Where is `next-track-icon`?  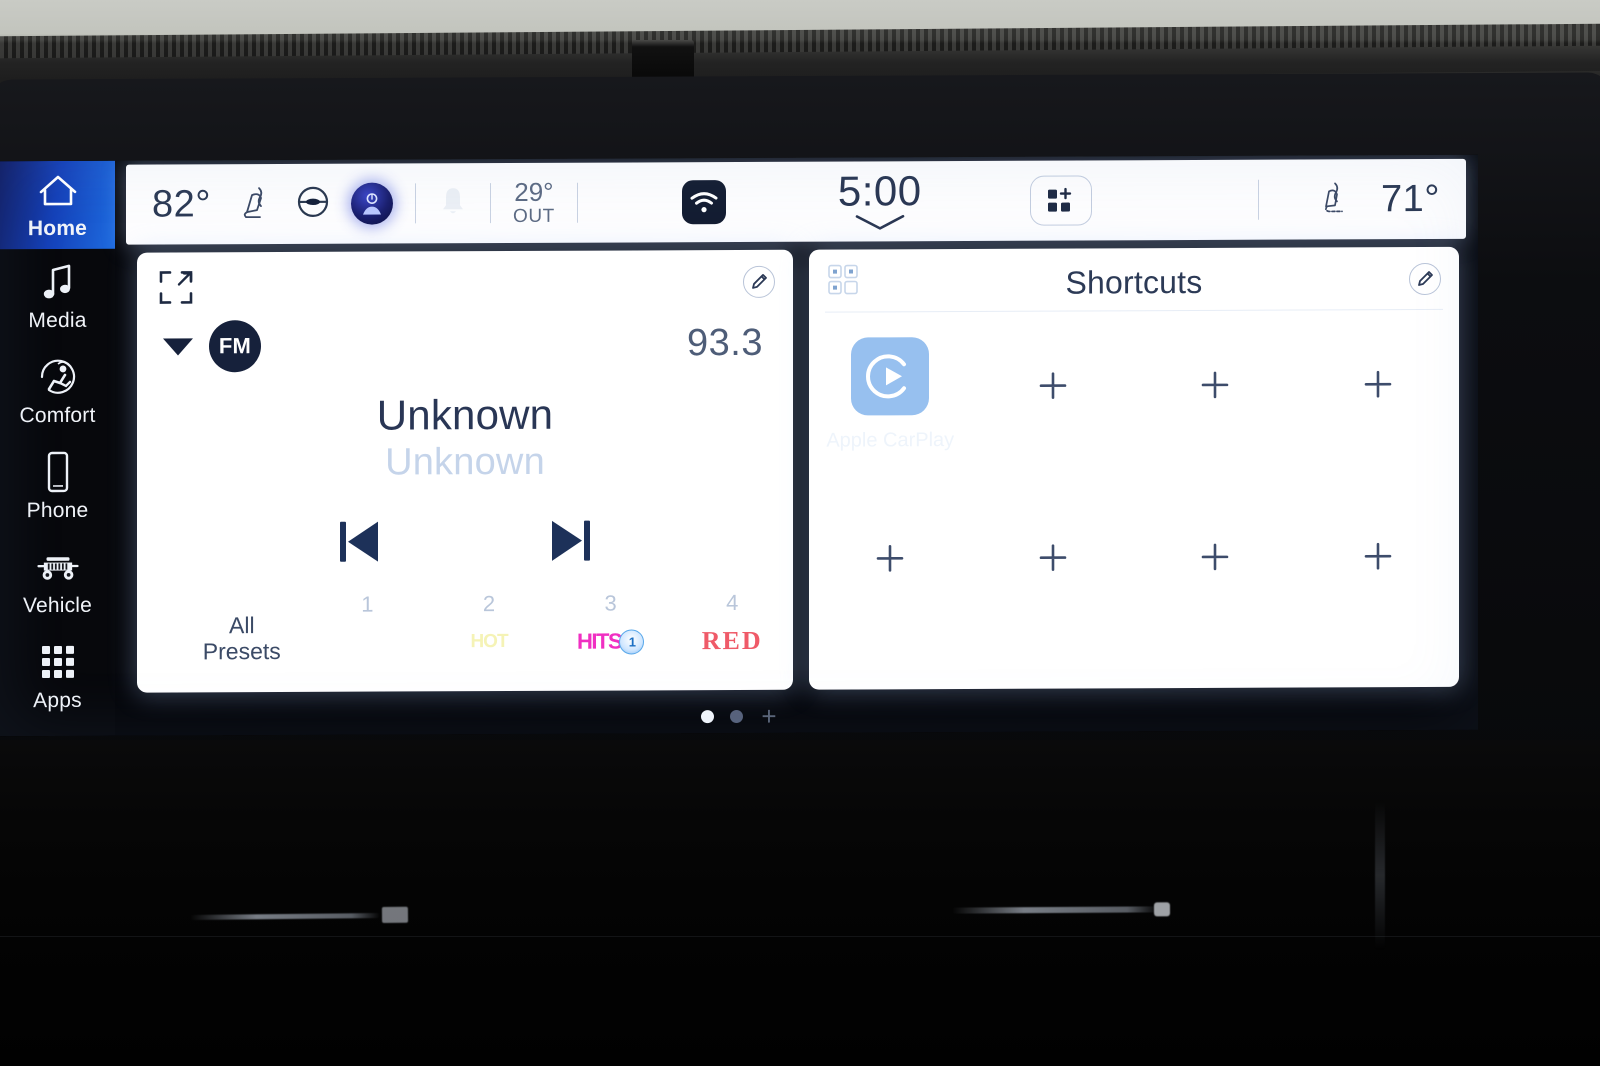 next-track-icon is located at coordinates (572, 541).